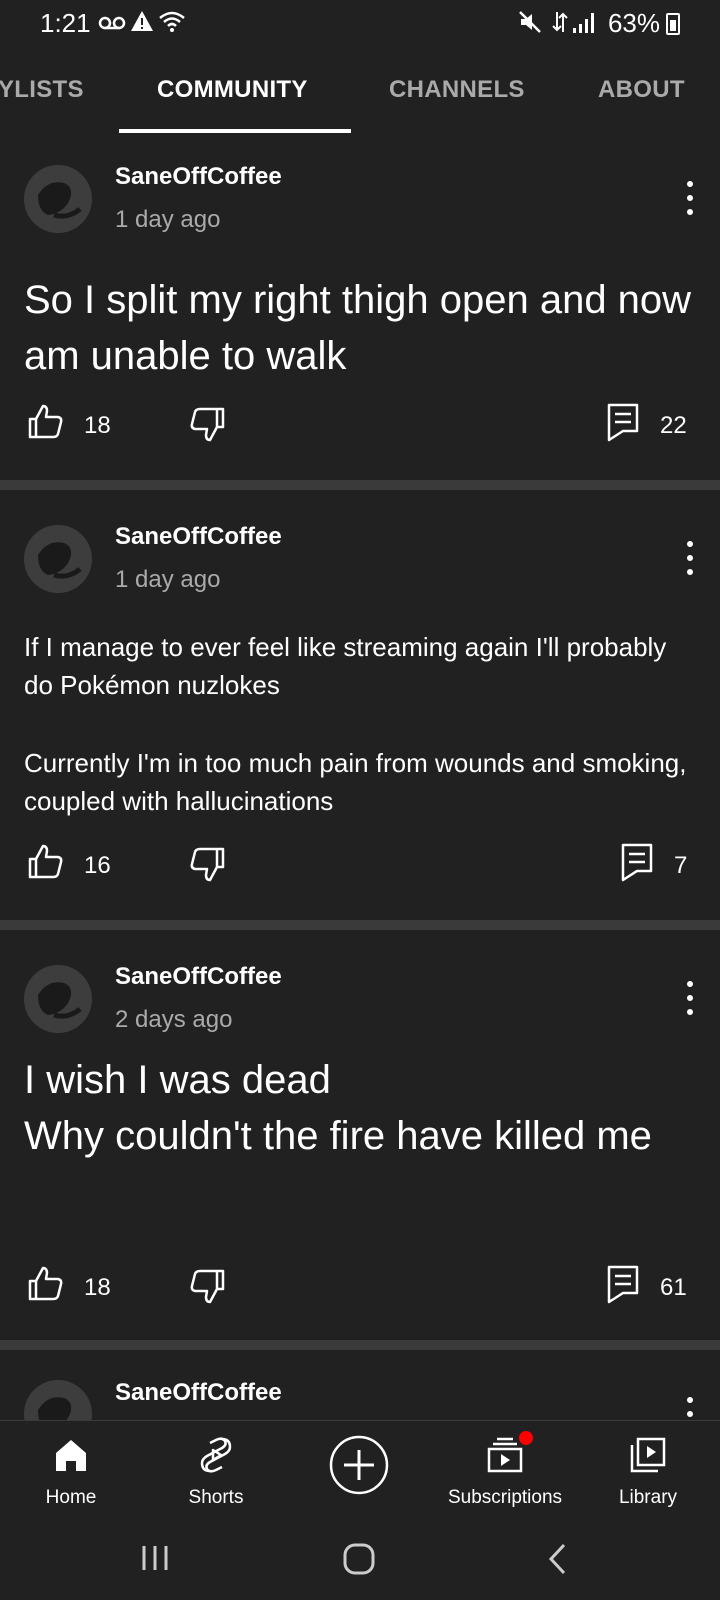 The height and width of the screenshot is (1600, 720). I want to click on status-time: 1:21, so click(65, 23).